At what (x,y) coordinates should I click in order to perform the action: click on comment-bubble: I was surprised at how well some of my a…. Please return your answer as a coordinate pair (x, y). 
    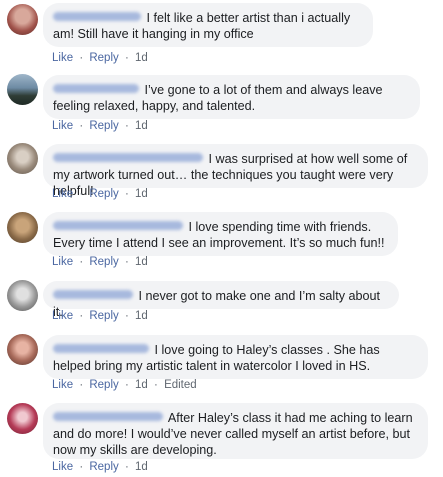
    Looking at the image, I should click on (235, 171).